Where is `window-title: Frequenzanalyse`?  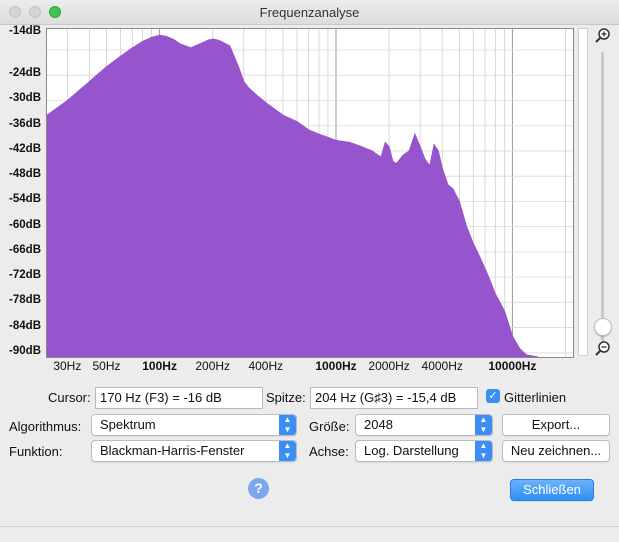
window-title: Frequenzanalyse is located at coordinates (309, 12).